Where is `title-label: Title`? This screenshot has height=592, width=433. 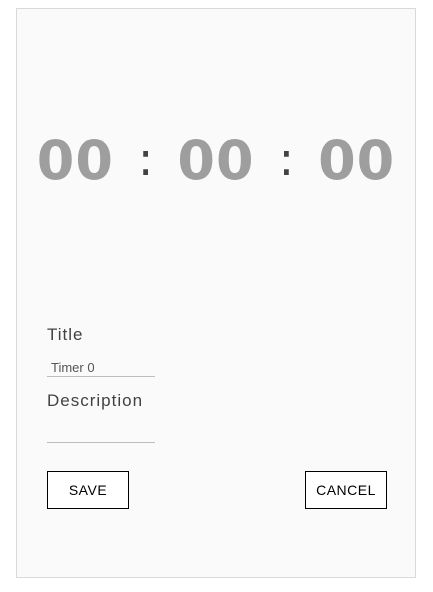
title-label: Title is located at coordinates (65, 334).